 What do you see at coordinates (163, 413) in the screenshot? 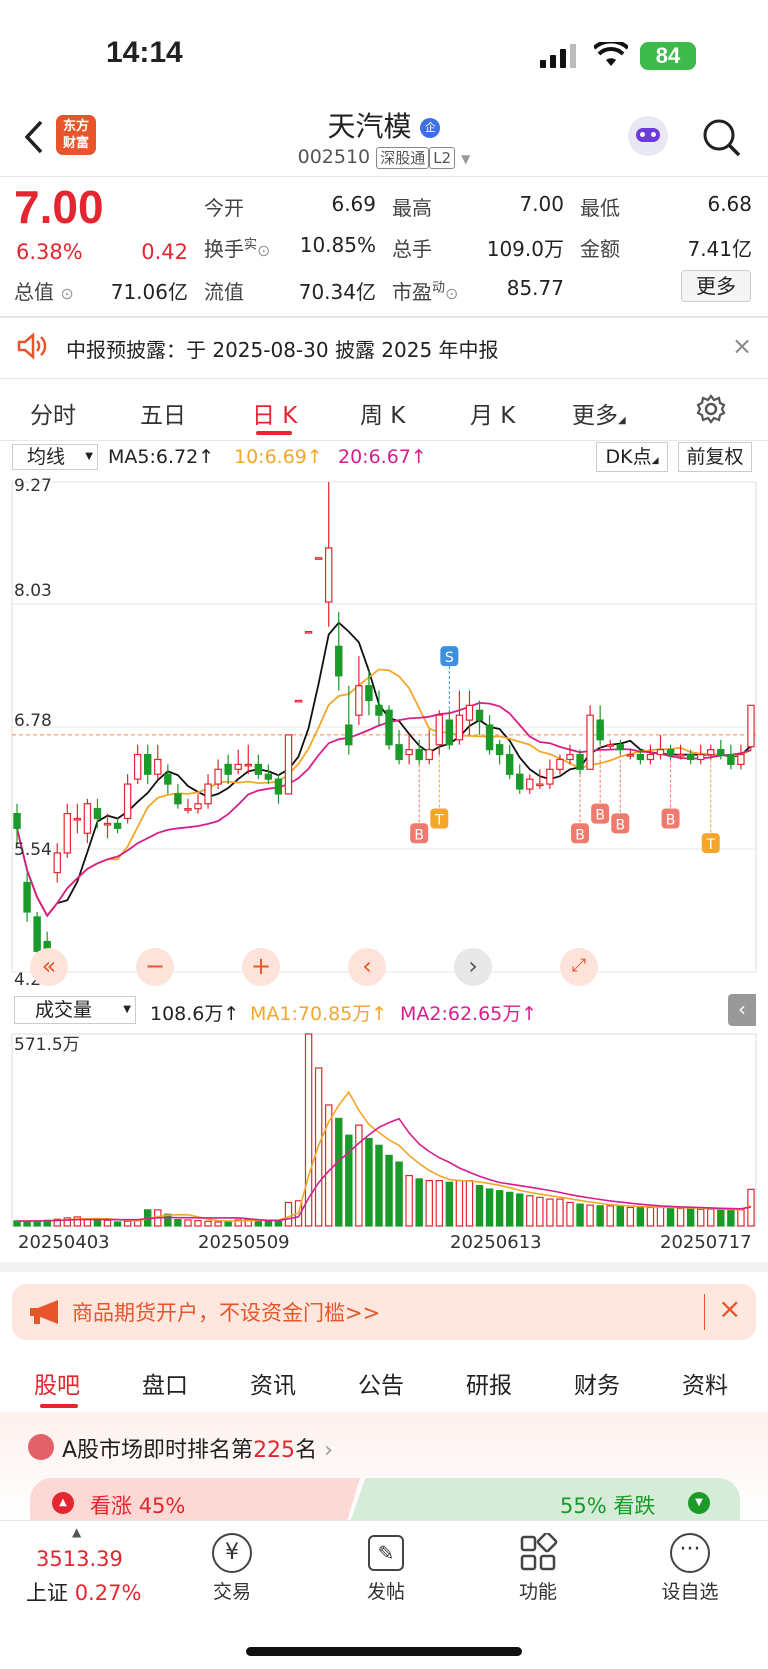
I see `tab-five-day: 五日` at bounding box center [163, 413].